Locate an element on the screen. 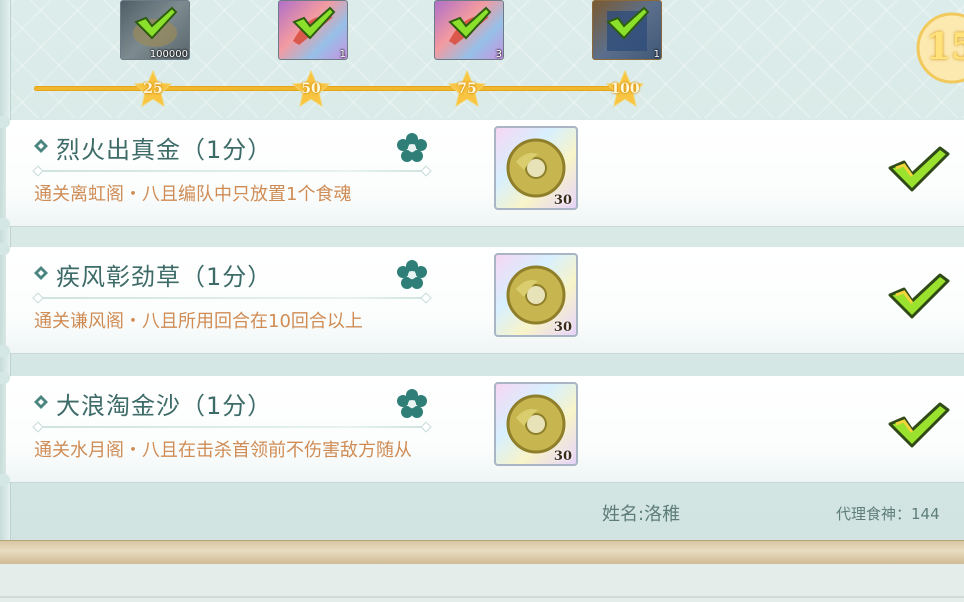  bottom-frame is located at coordinates (482, 552).